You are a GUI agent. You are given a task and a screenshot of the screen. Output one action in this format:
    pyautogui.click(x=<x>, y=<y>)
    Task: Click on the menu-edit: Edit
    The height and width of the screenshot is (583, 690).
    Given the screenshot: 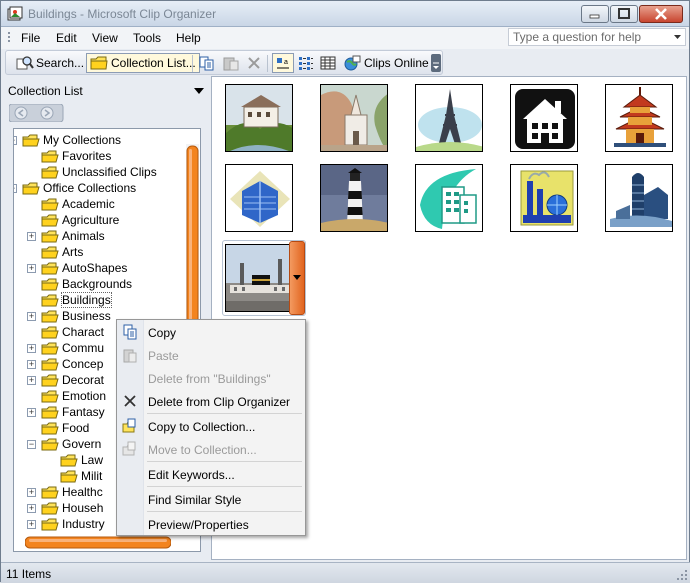 What is the action you would take?
    pyautogui.click(x=66, y=38)
    